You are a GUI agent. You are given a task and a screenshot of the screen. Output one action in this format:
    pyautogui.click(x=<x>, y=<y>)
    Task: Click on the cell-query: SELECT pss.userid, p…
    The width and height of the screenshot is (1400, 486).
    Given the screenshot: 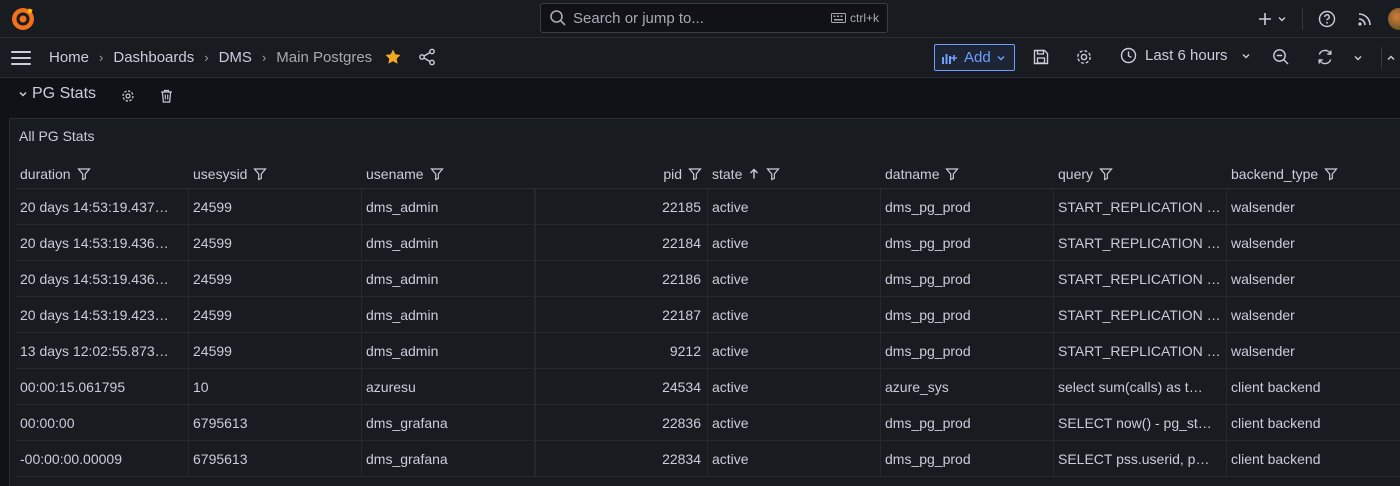 What is the action you would take?
    pyautogui.click(x=1140, y=459)
    